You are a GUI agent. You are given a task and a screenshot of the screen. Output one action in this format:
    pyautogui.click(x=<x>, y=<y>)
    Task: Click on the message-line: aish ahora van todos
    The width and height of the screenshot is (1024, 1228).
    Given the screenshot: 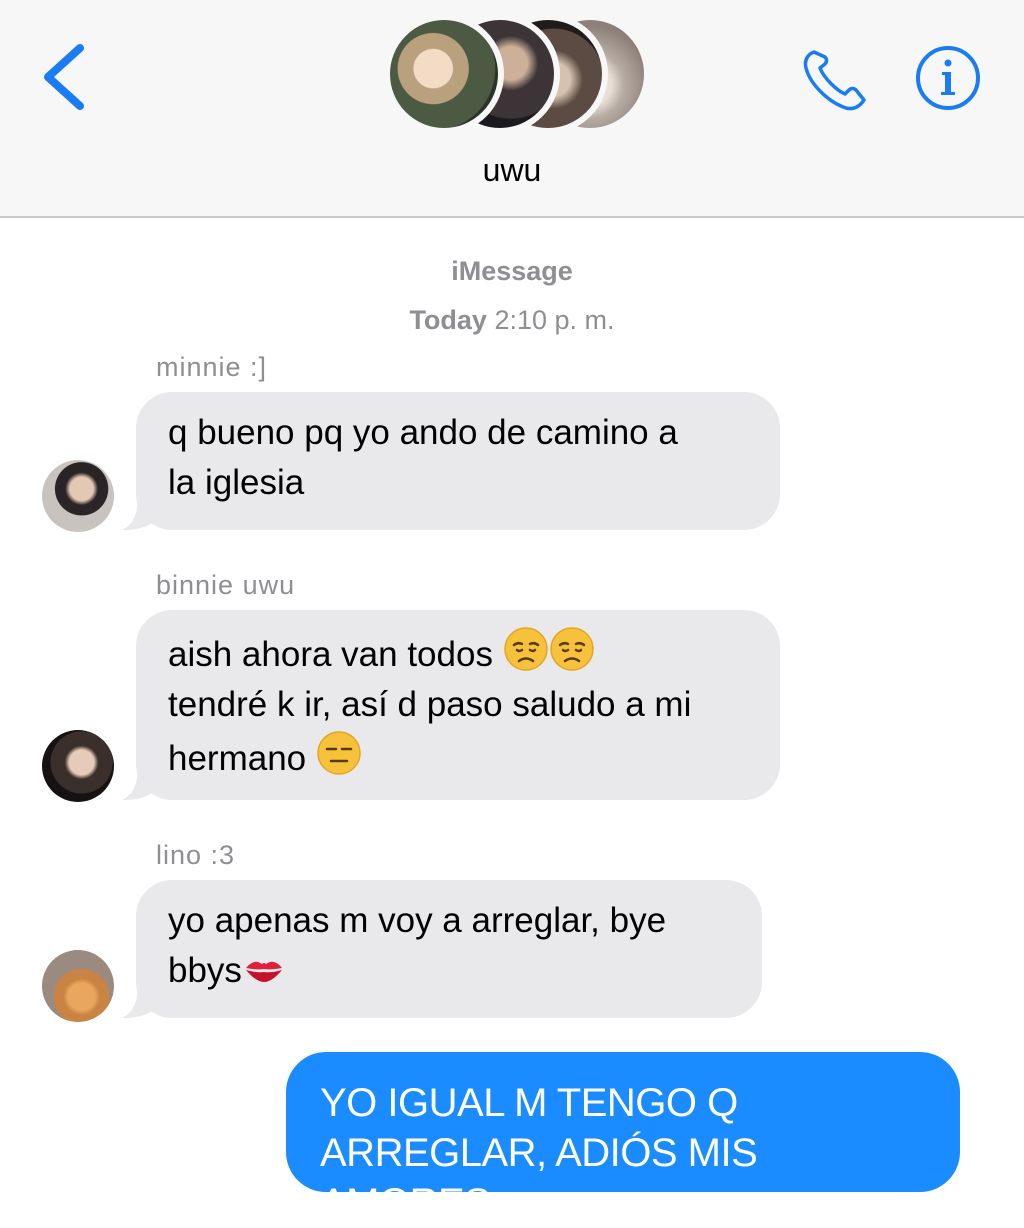 What is the action you would take?
    pyautogui.click(x=458, y=653)
    